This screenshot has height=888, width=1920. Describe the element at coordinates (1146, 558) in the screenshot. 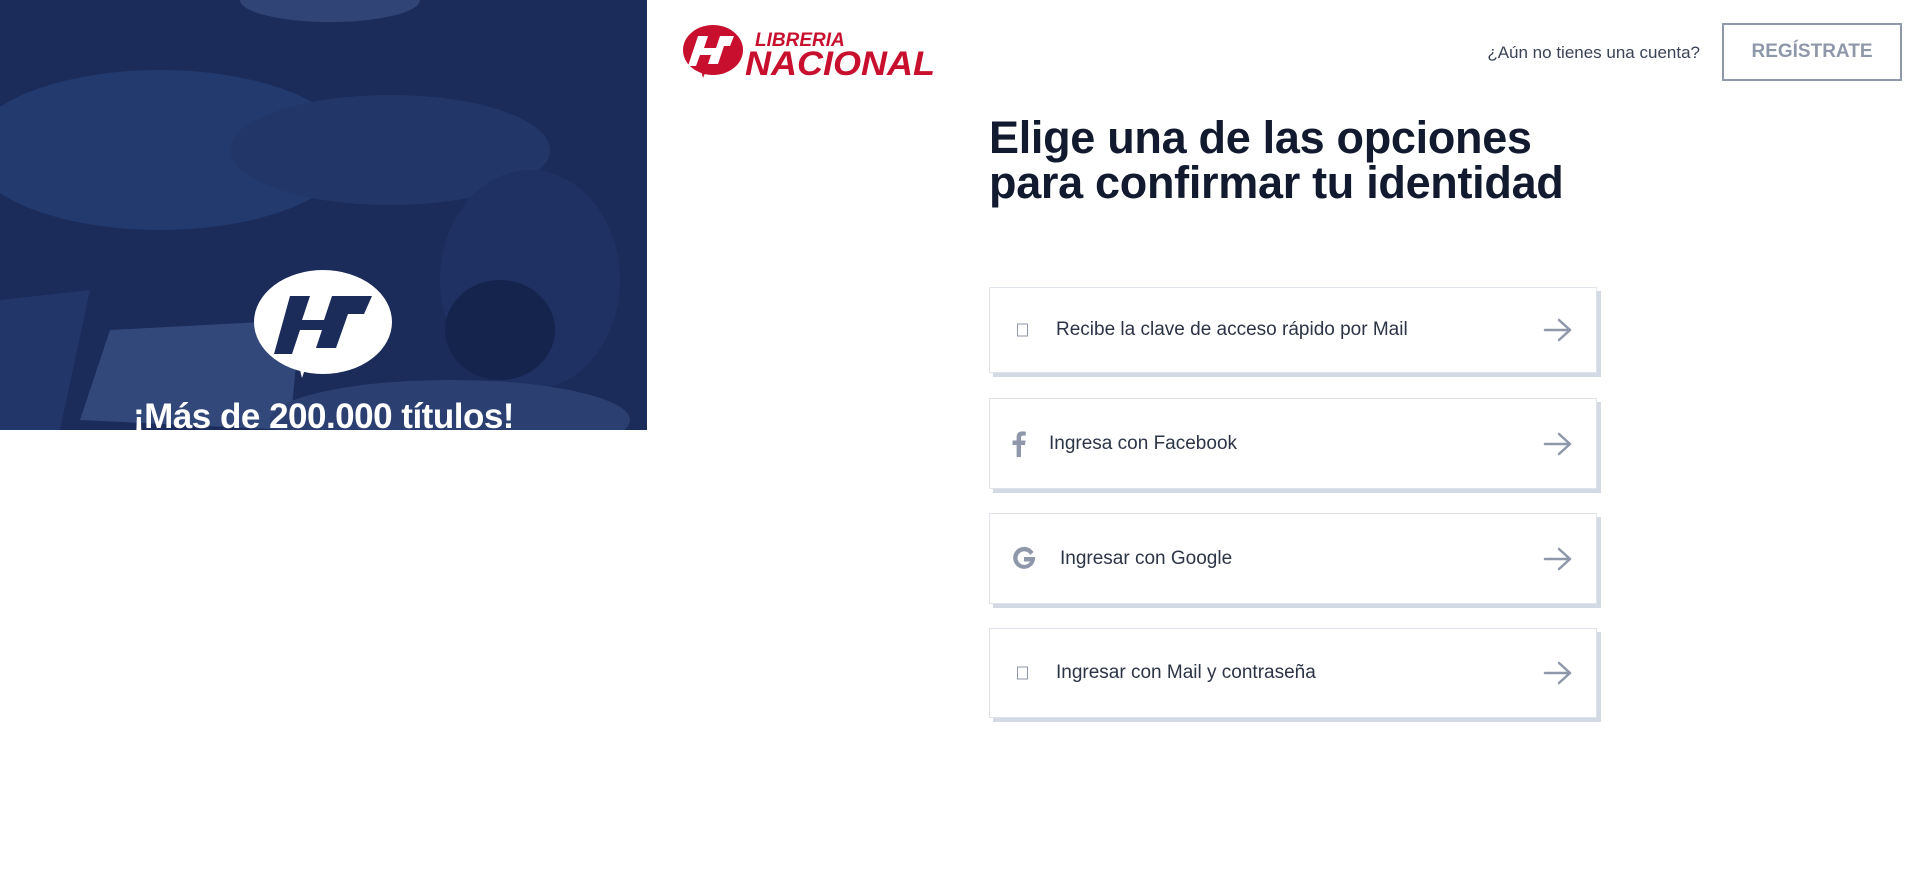

I see `option-label: Ingresar con Google` at that location.